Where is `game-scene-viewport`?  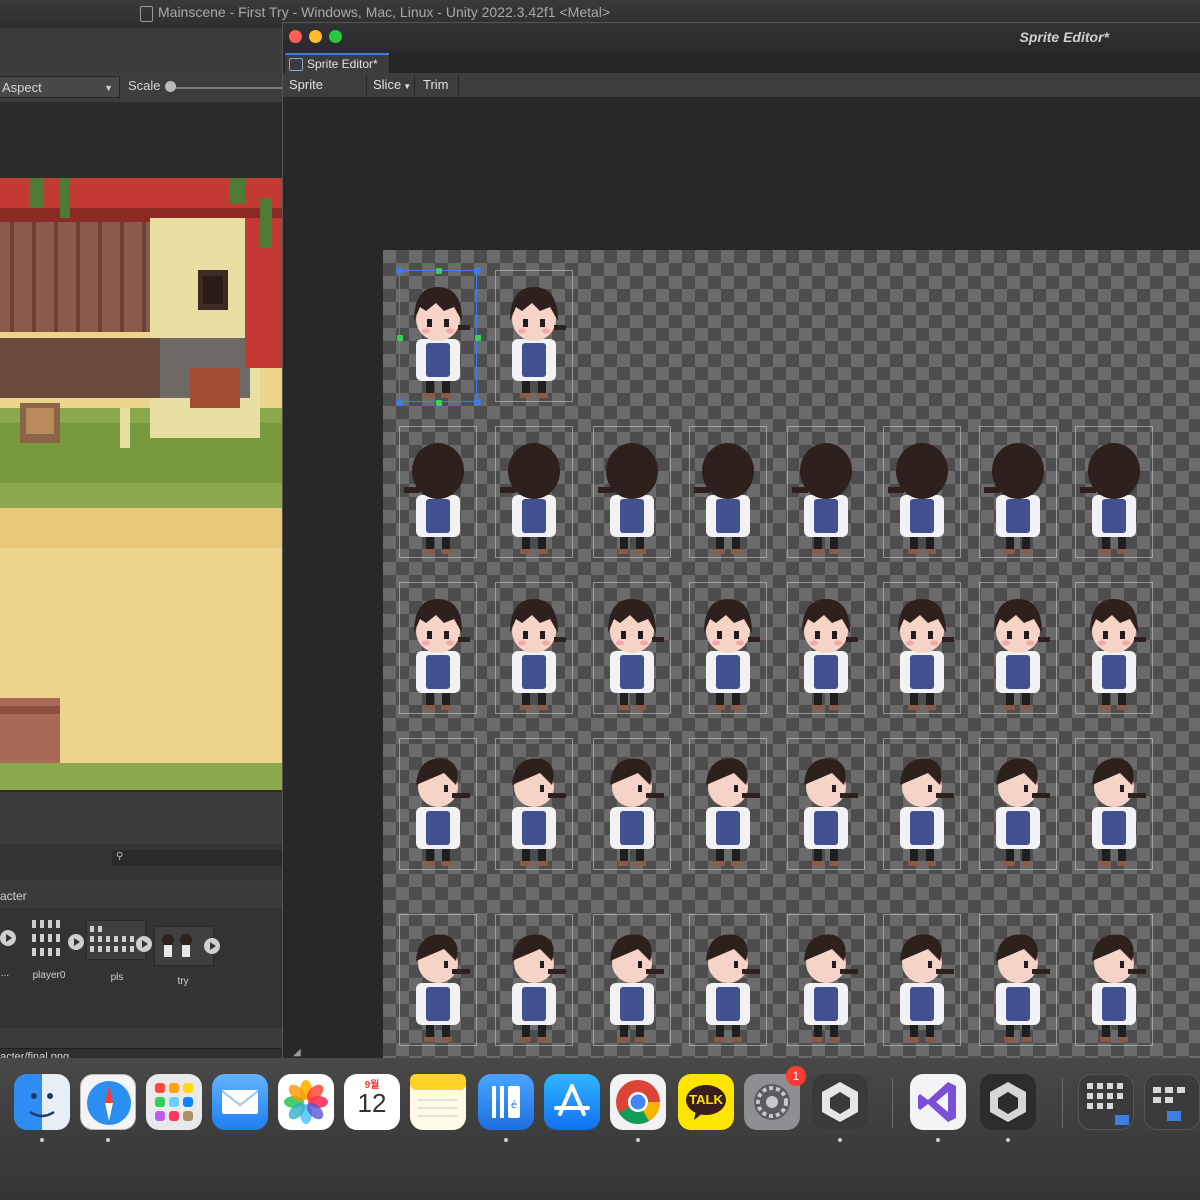
game-scene-viewport is located at coordinates (144, 484).